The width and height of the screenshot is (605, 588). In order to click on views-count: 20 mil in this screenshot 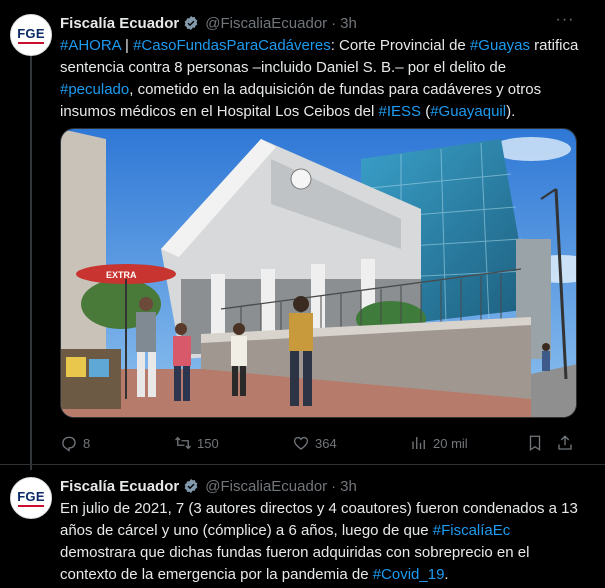, I will do `click(450, 443)`.